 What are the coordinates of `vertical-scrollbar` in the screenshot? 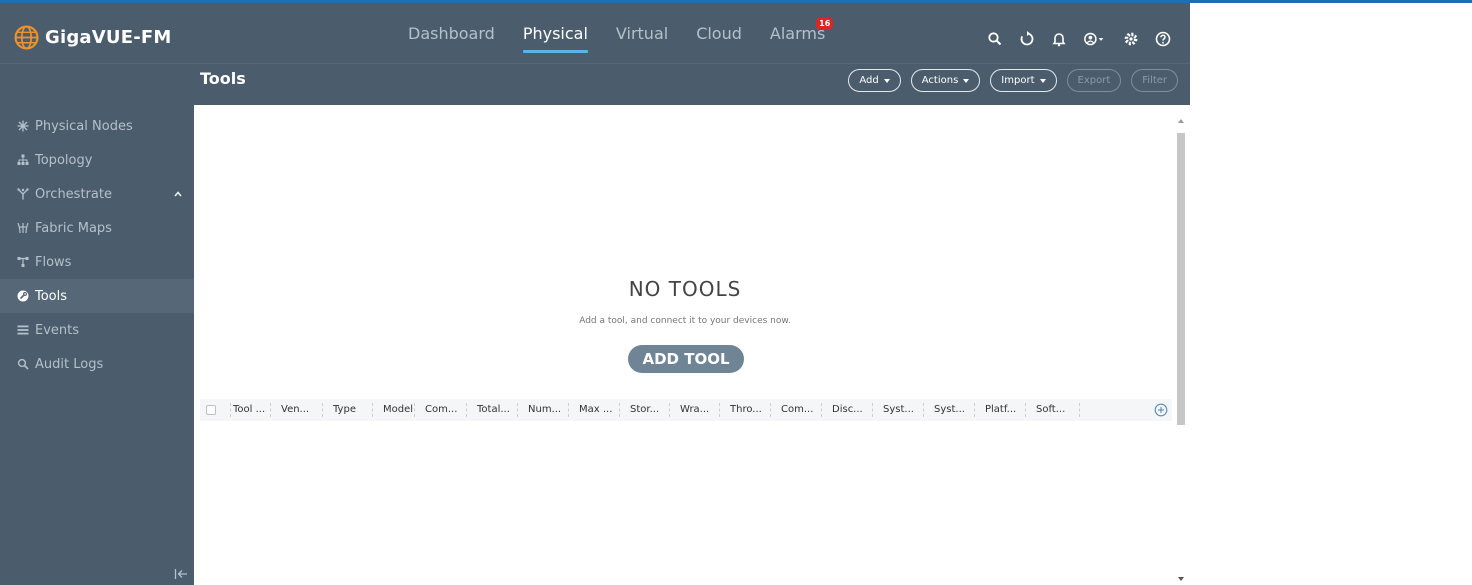 It's located at (1181, 348).